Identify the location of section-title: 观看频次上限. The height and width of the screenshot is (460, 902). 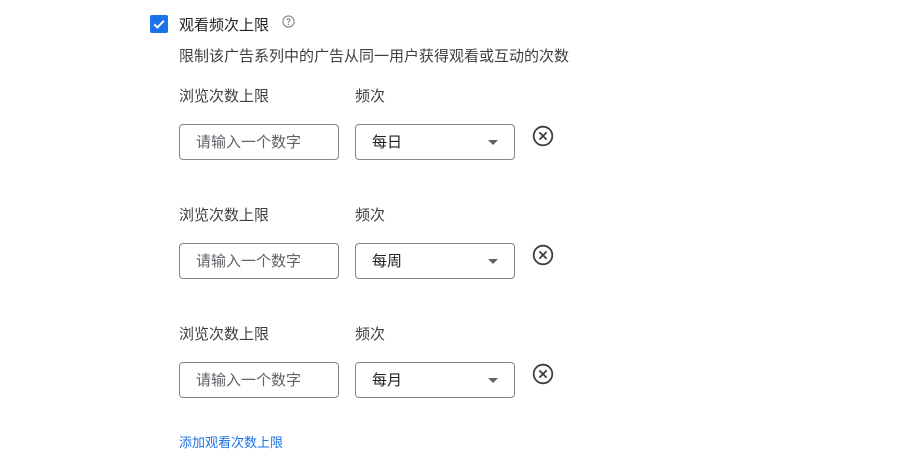
(224, 25).